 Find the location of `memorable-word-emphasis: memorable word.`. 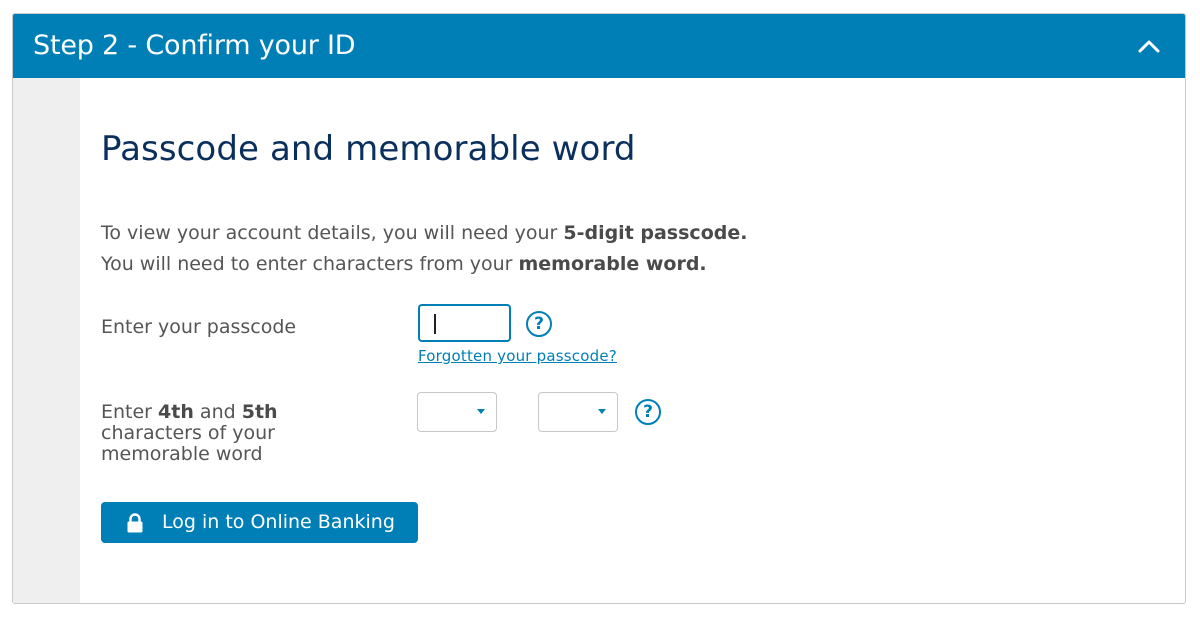

memorable-word-emphasis: memorable word. is located at coordinates (612, 264).